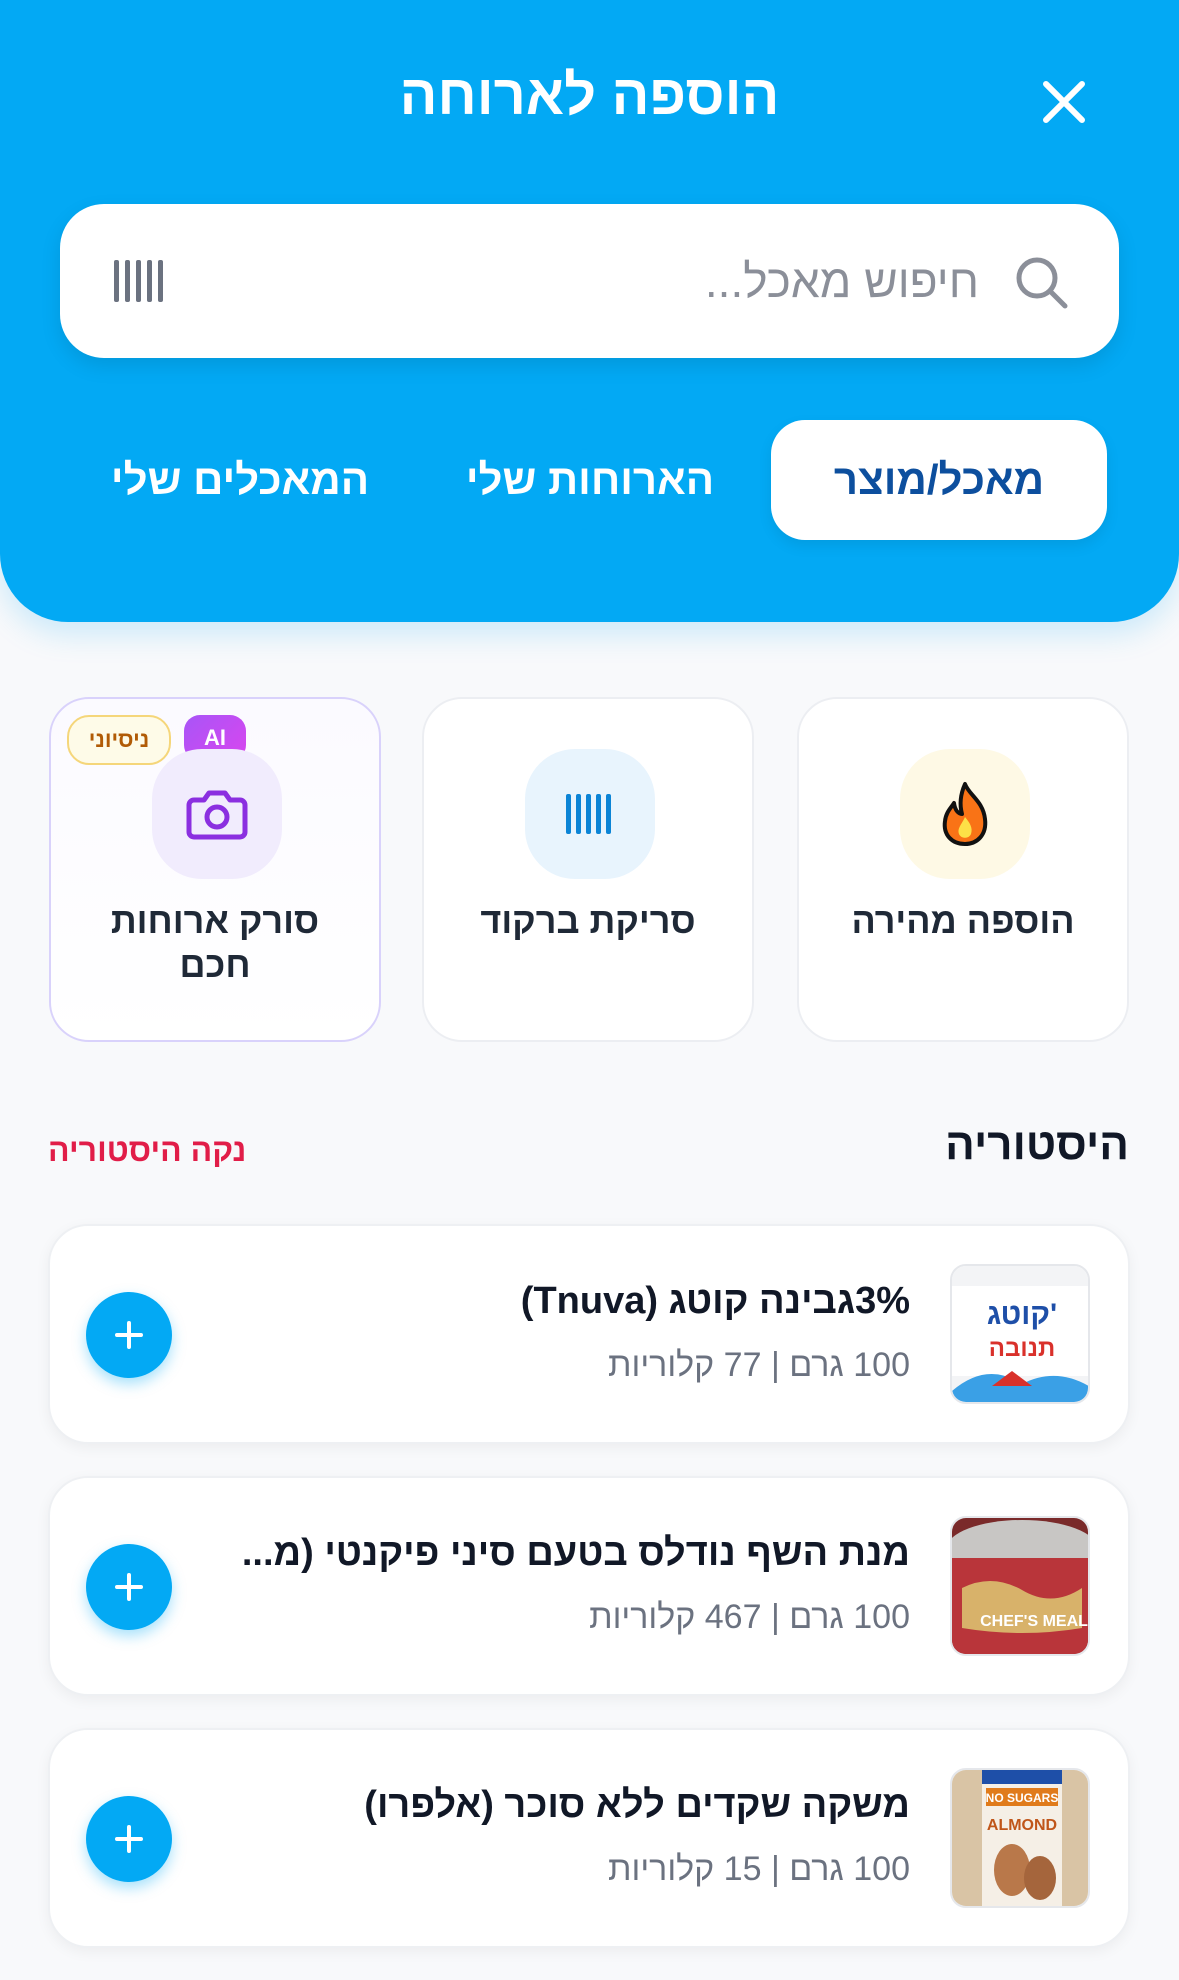  I want to click on quick-add-icon-wrap, so click(965, 814).